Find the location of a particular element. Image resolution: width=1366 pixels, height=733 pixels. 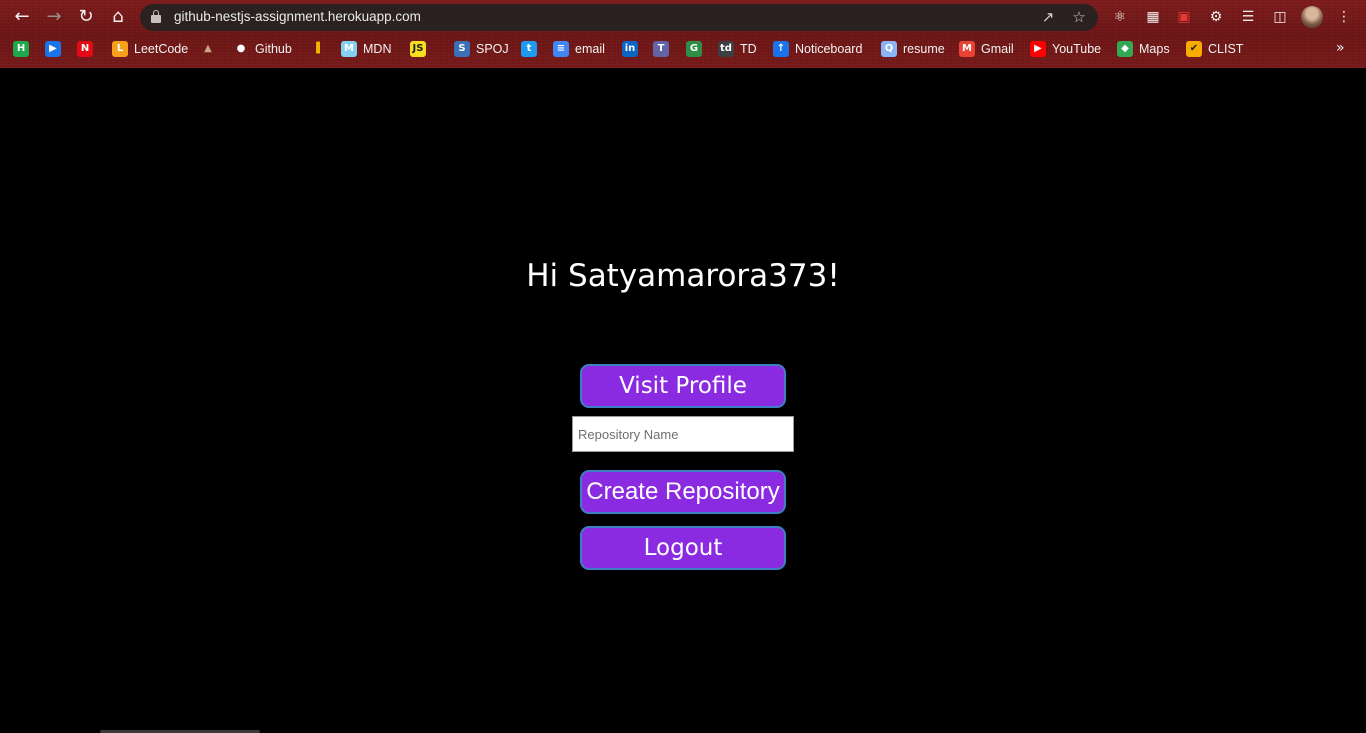

netflix-icon: N is located at coordinates (85, 49).